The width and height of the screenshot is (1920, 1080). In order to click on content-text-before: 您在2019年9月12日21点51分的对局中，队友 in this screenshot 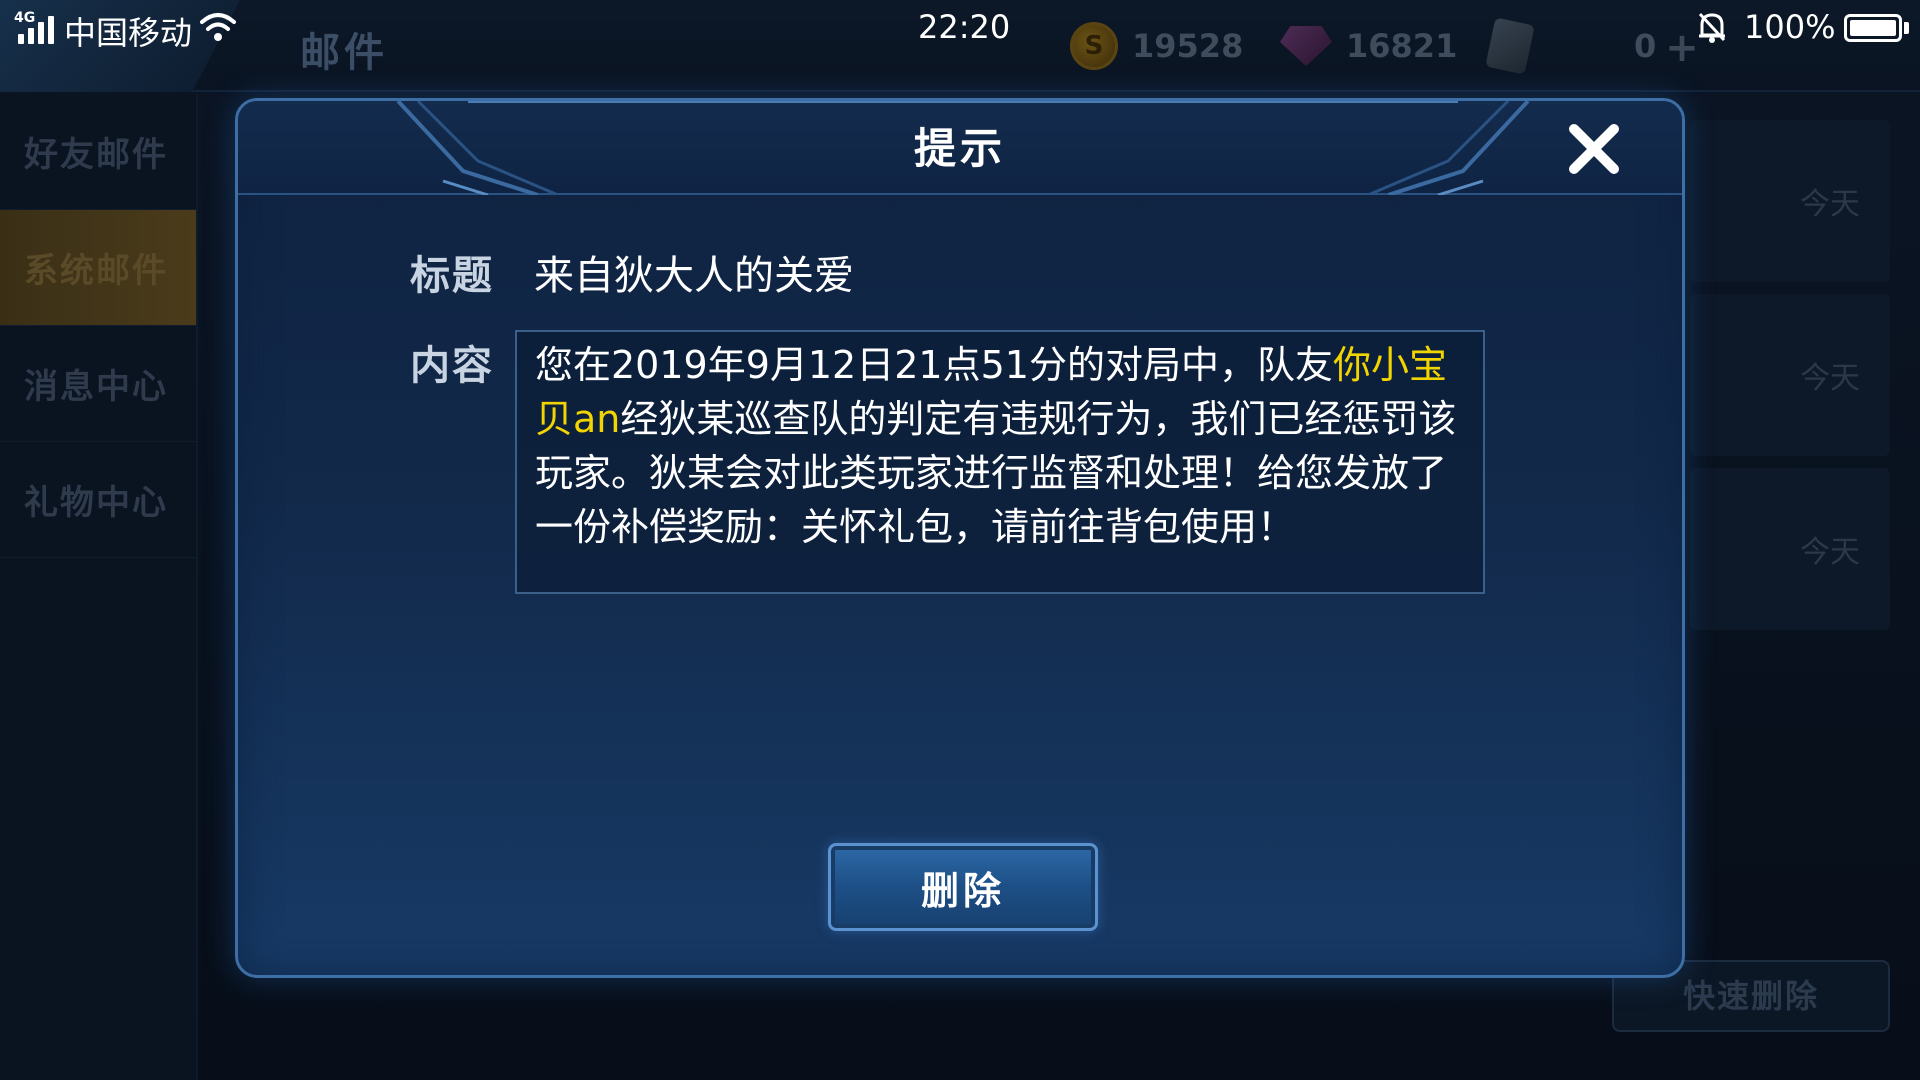, I will do `click(934, 365)`.